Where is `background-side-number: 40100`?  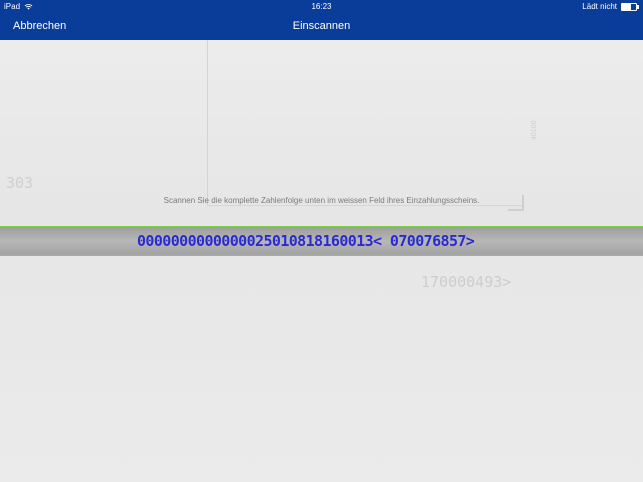 background-side-number: 40100 is located at coordinates (534, 130).